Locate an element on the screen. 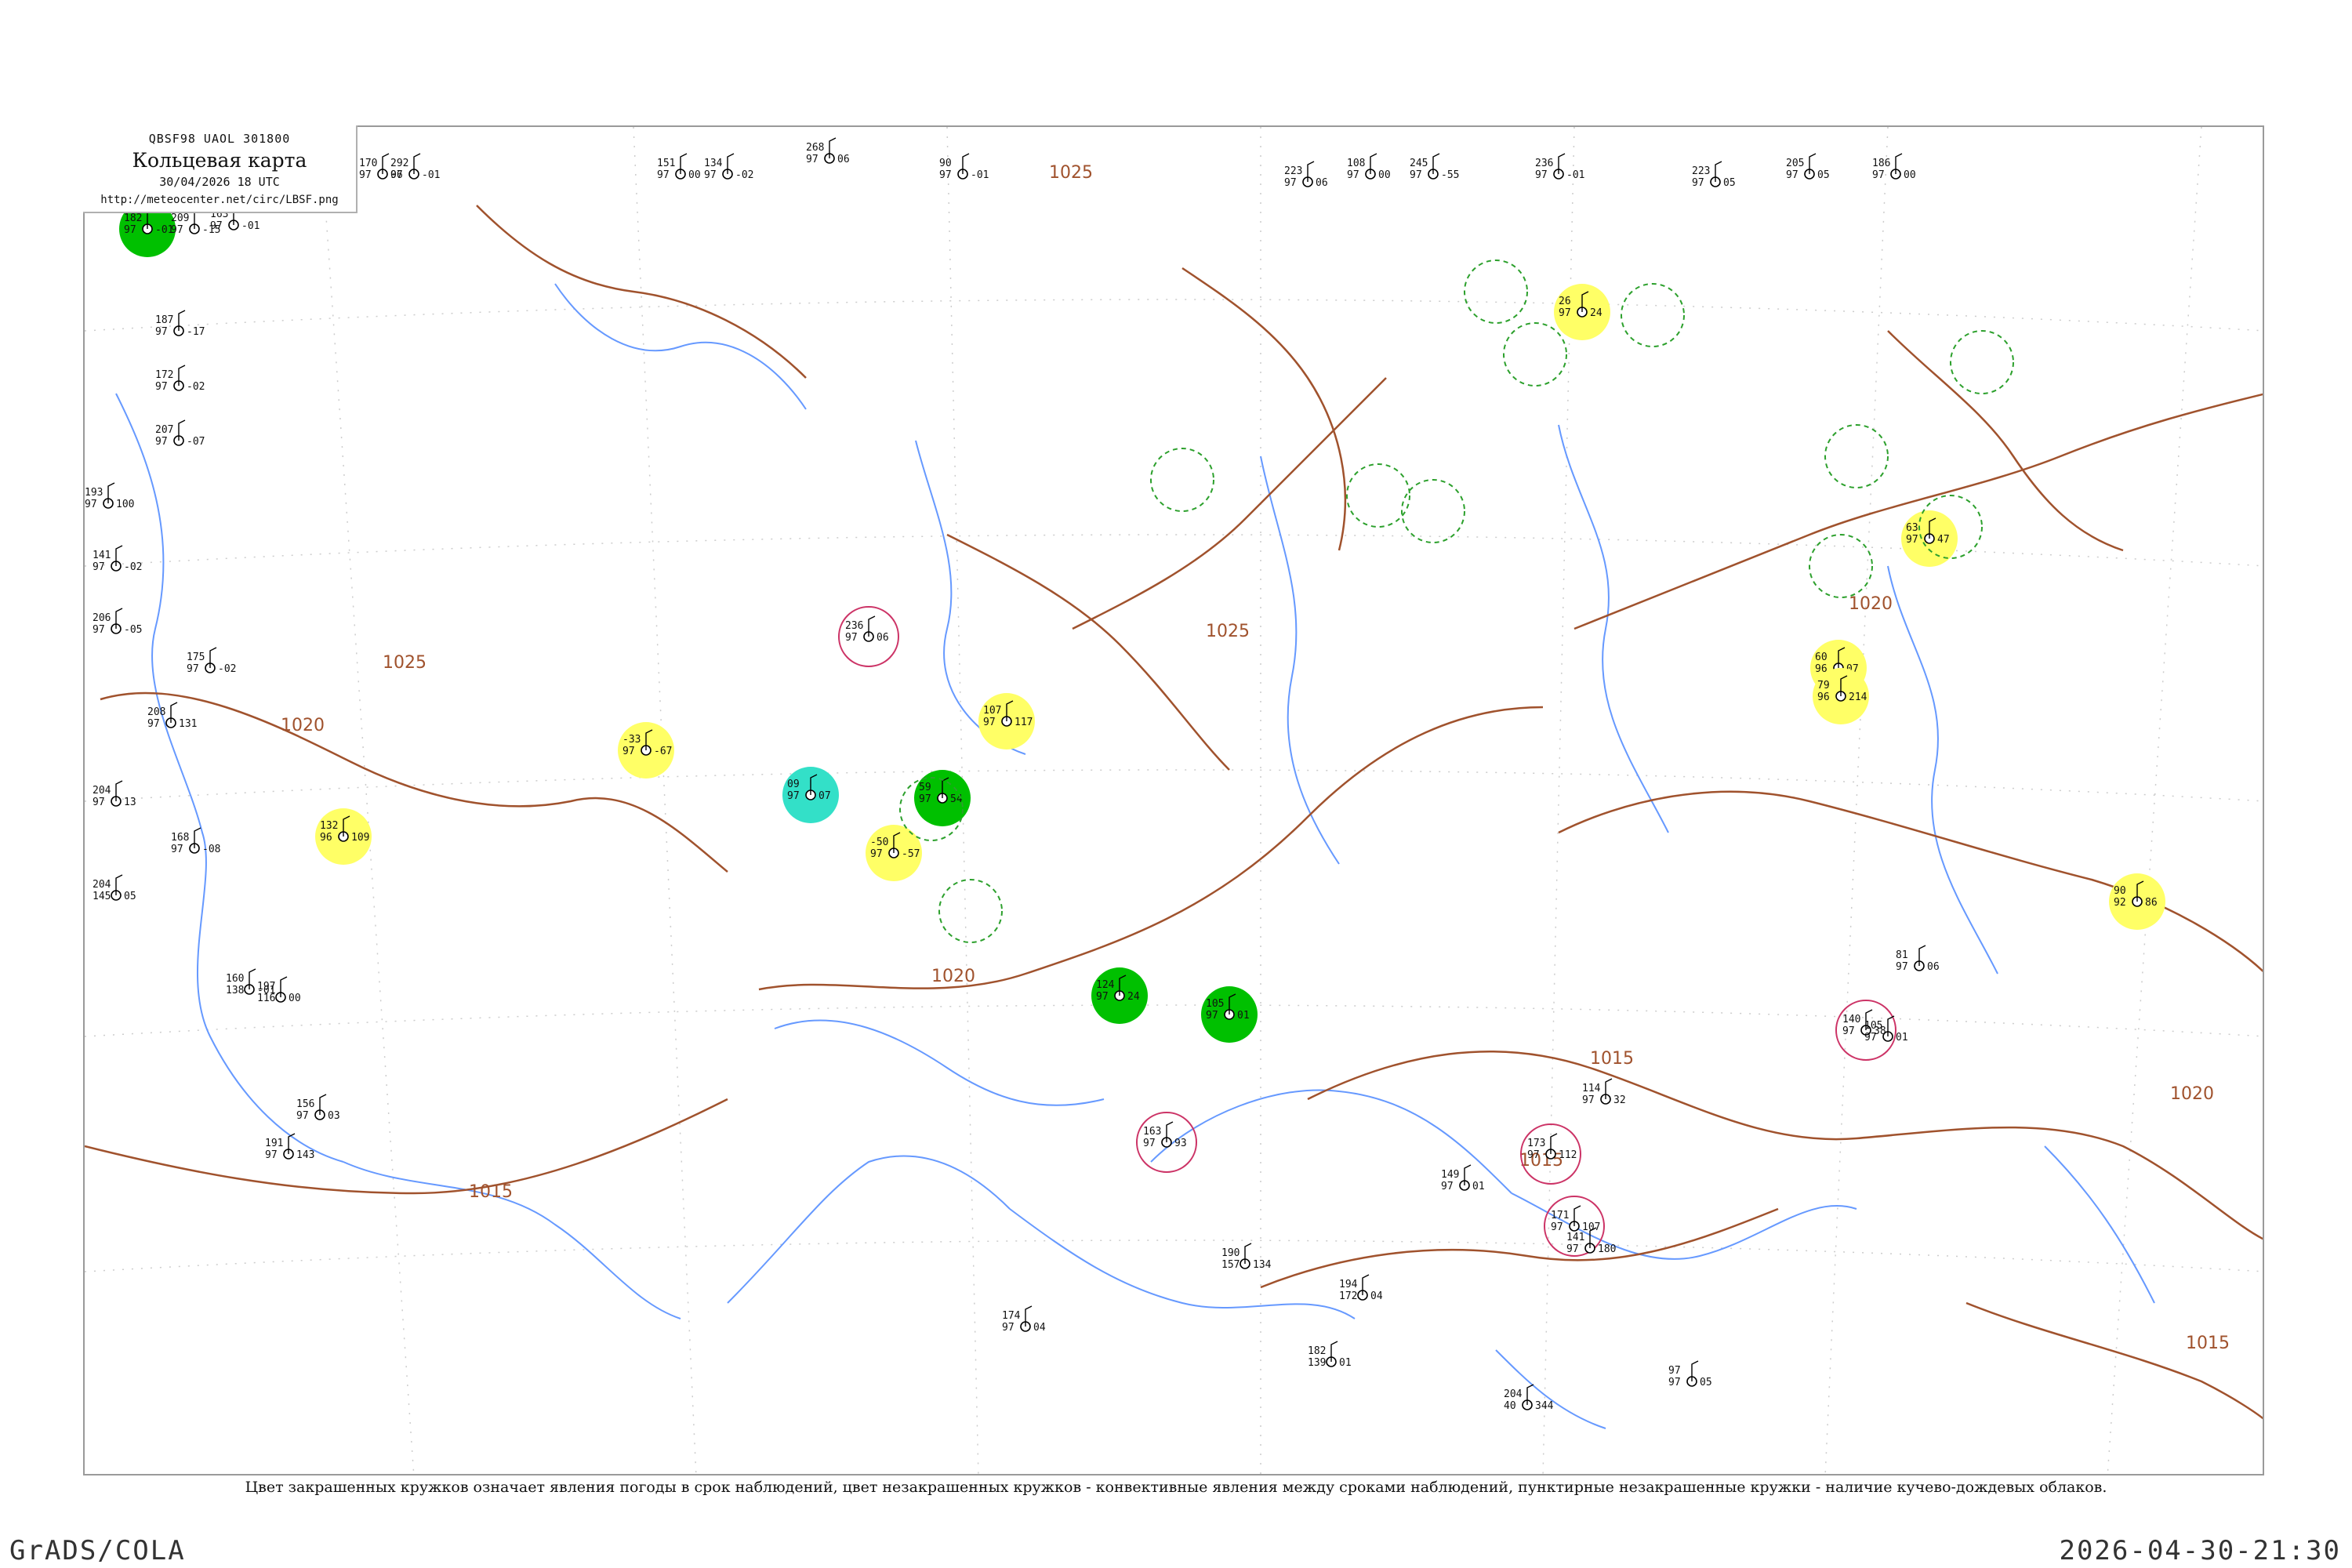 Image resolution: width=2352 pixels, height=1568 pixels. station-tendency: 47 is located at coordinates (1943, 540).